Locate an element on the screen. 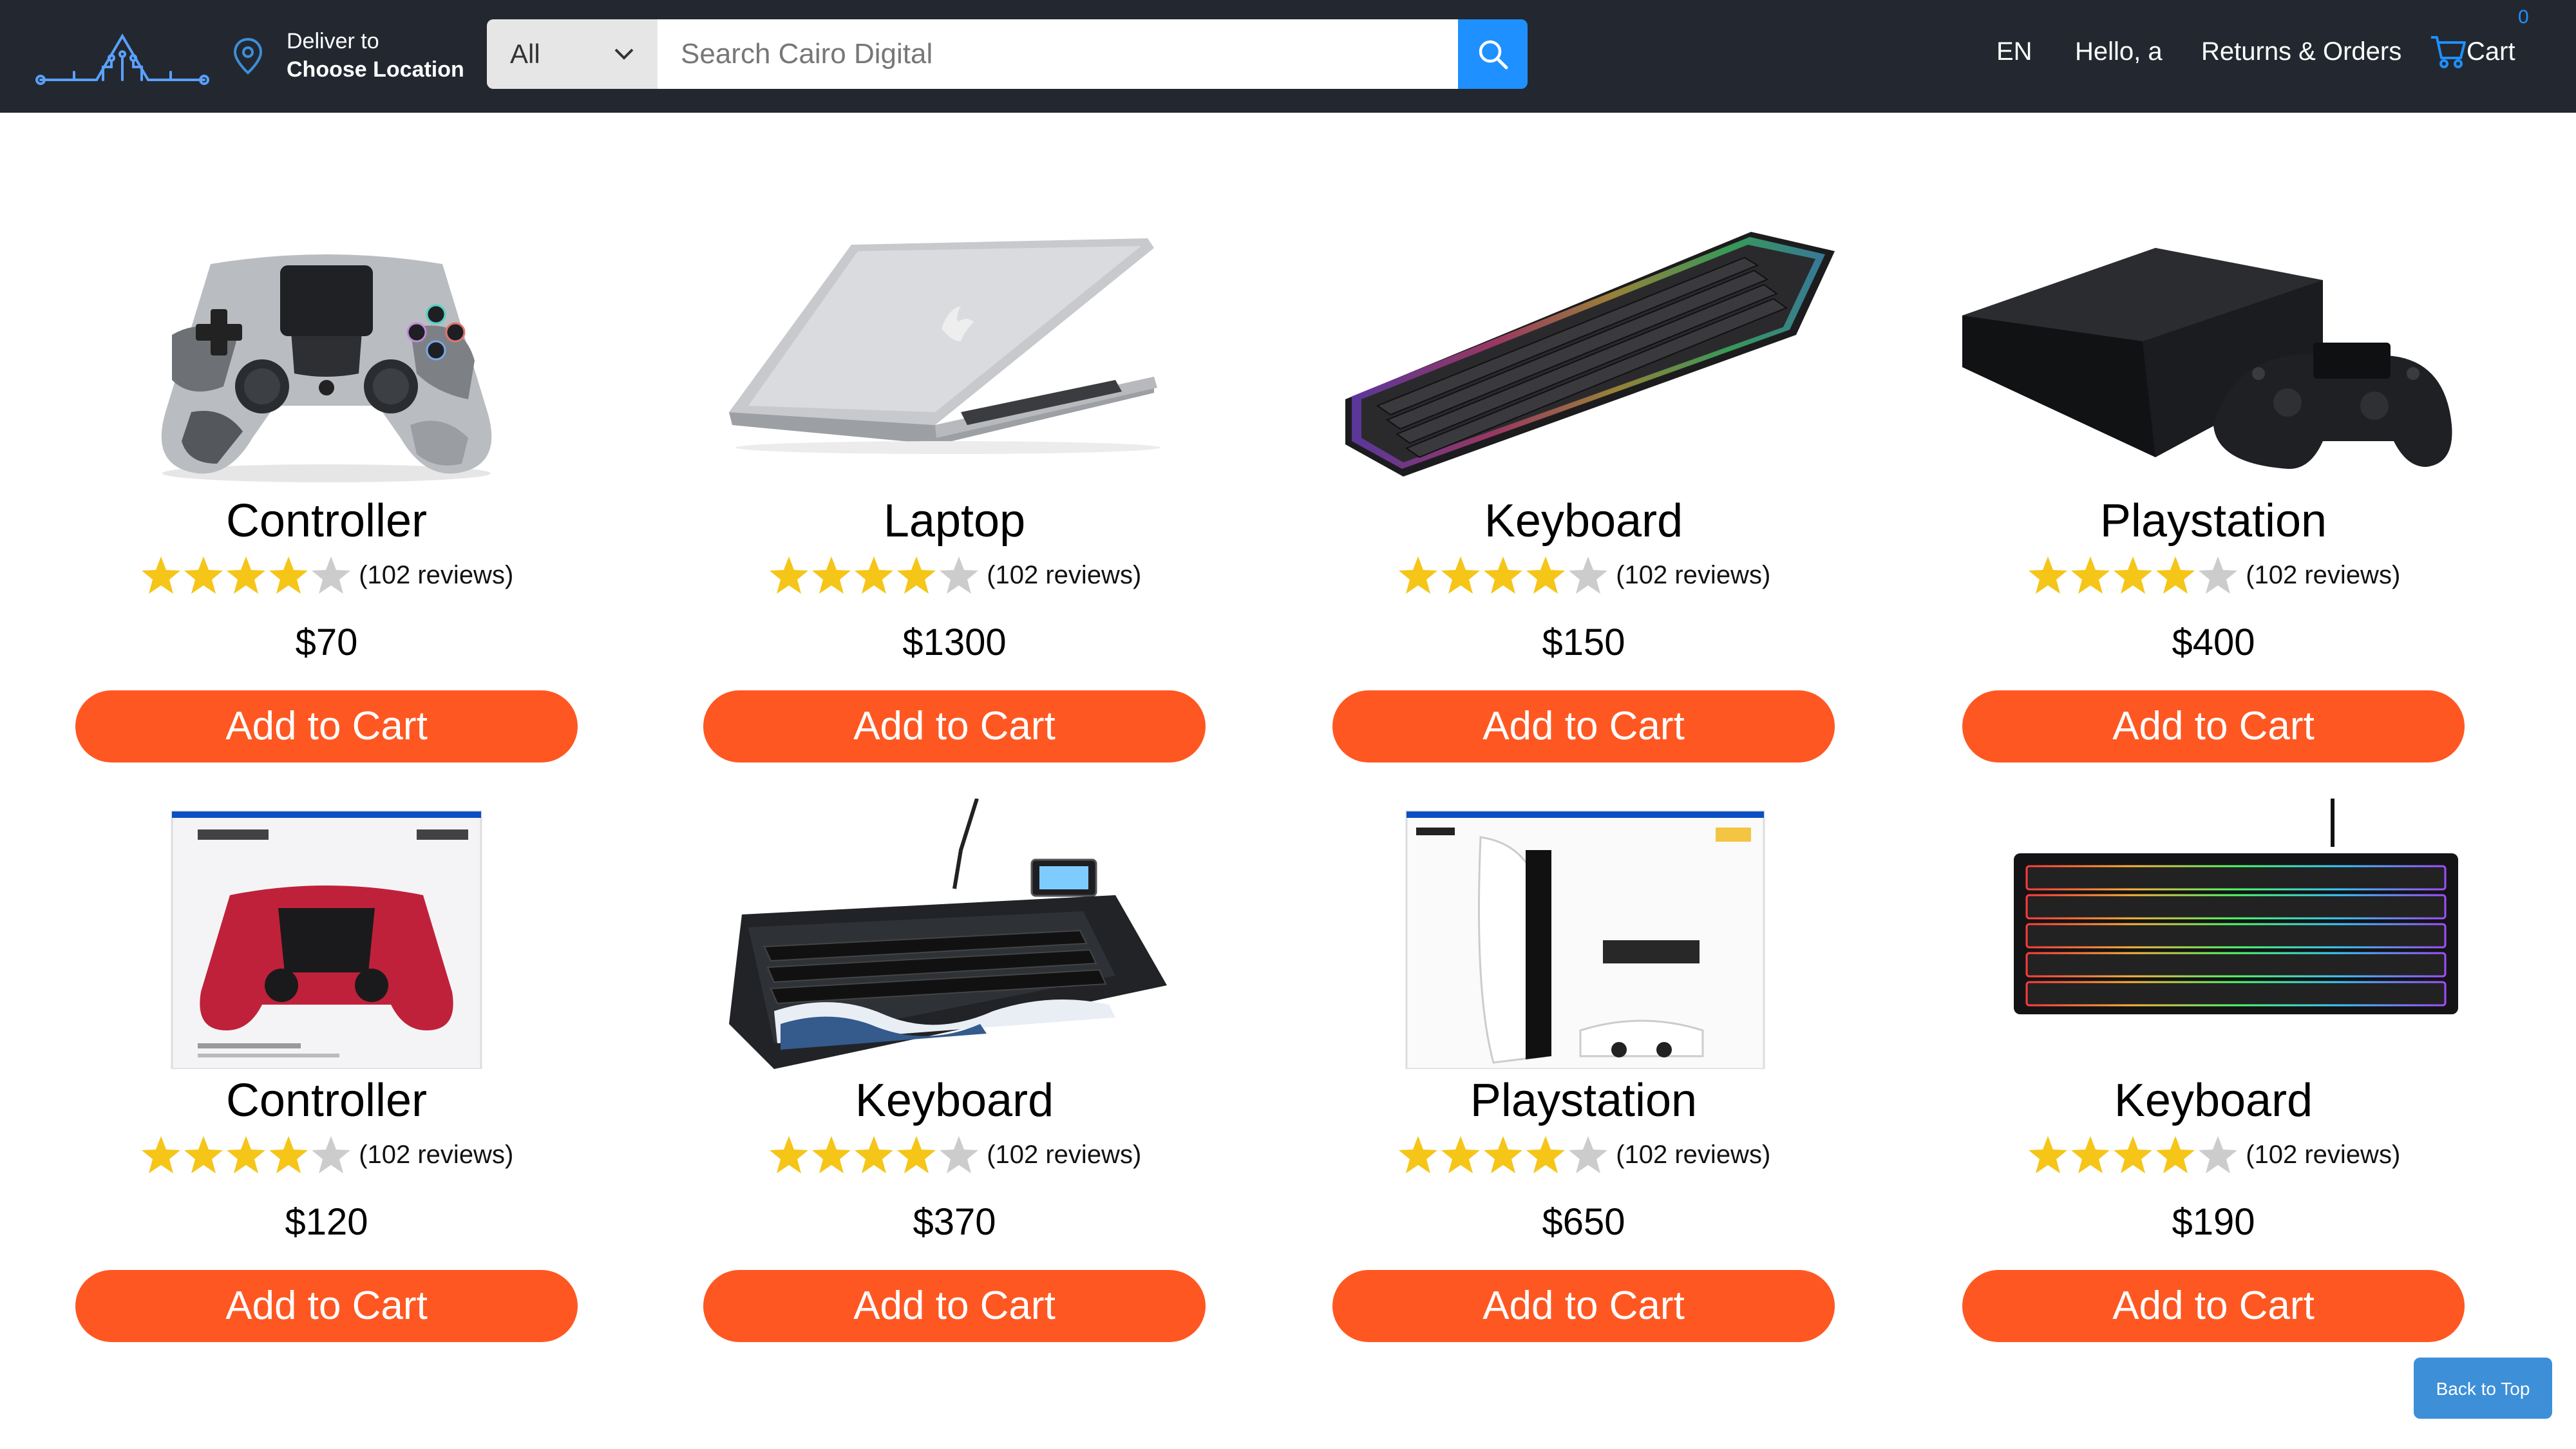  product-title: Laptop is located at coordinates (954, 521).